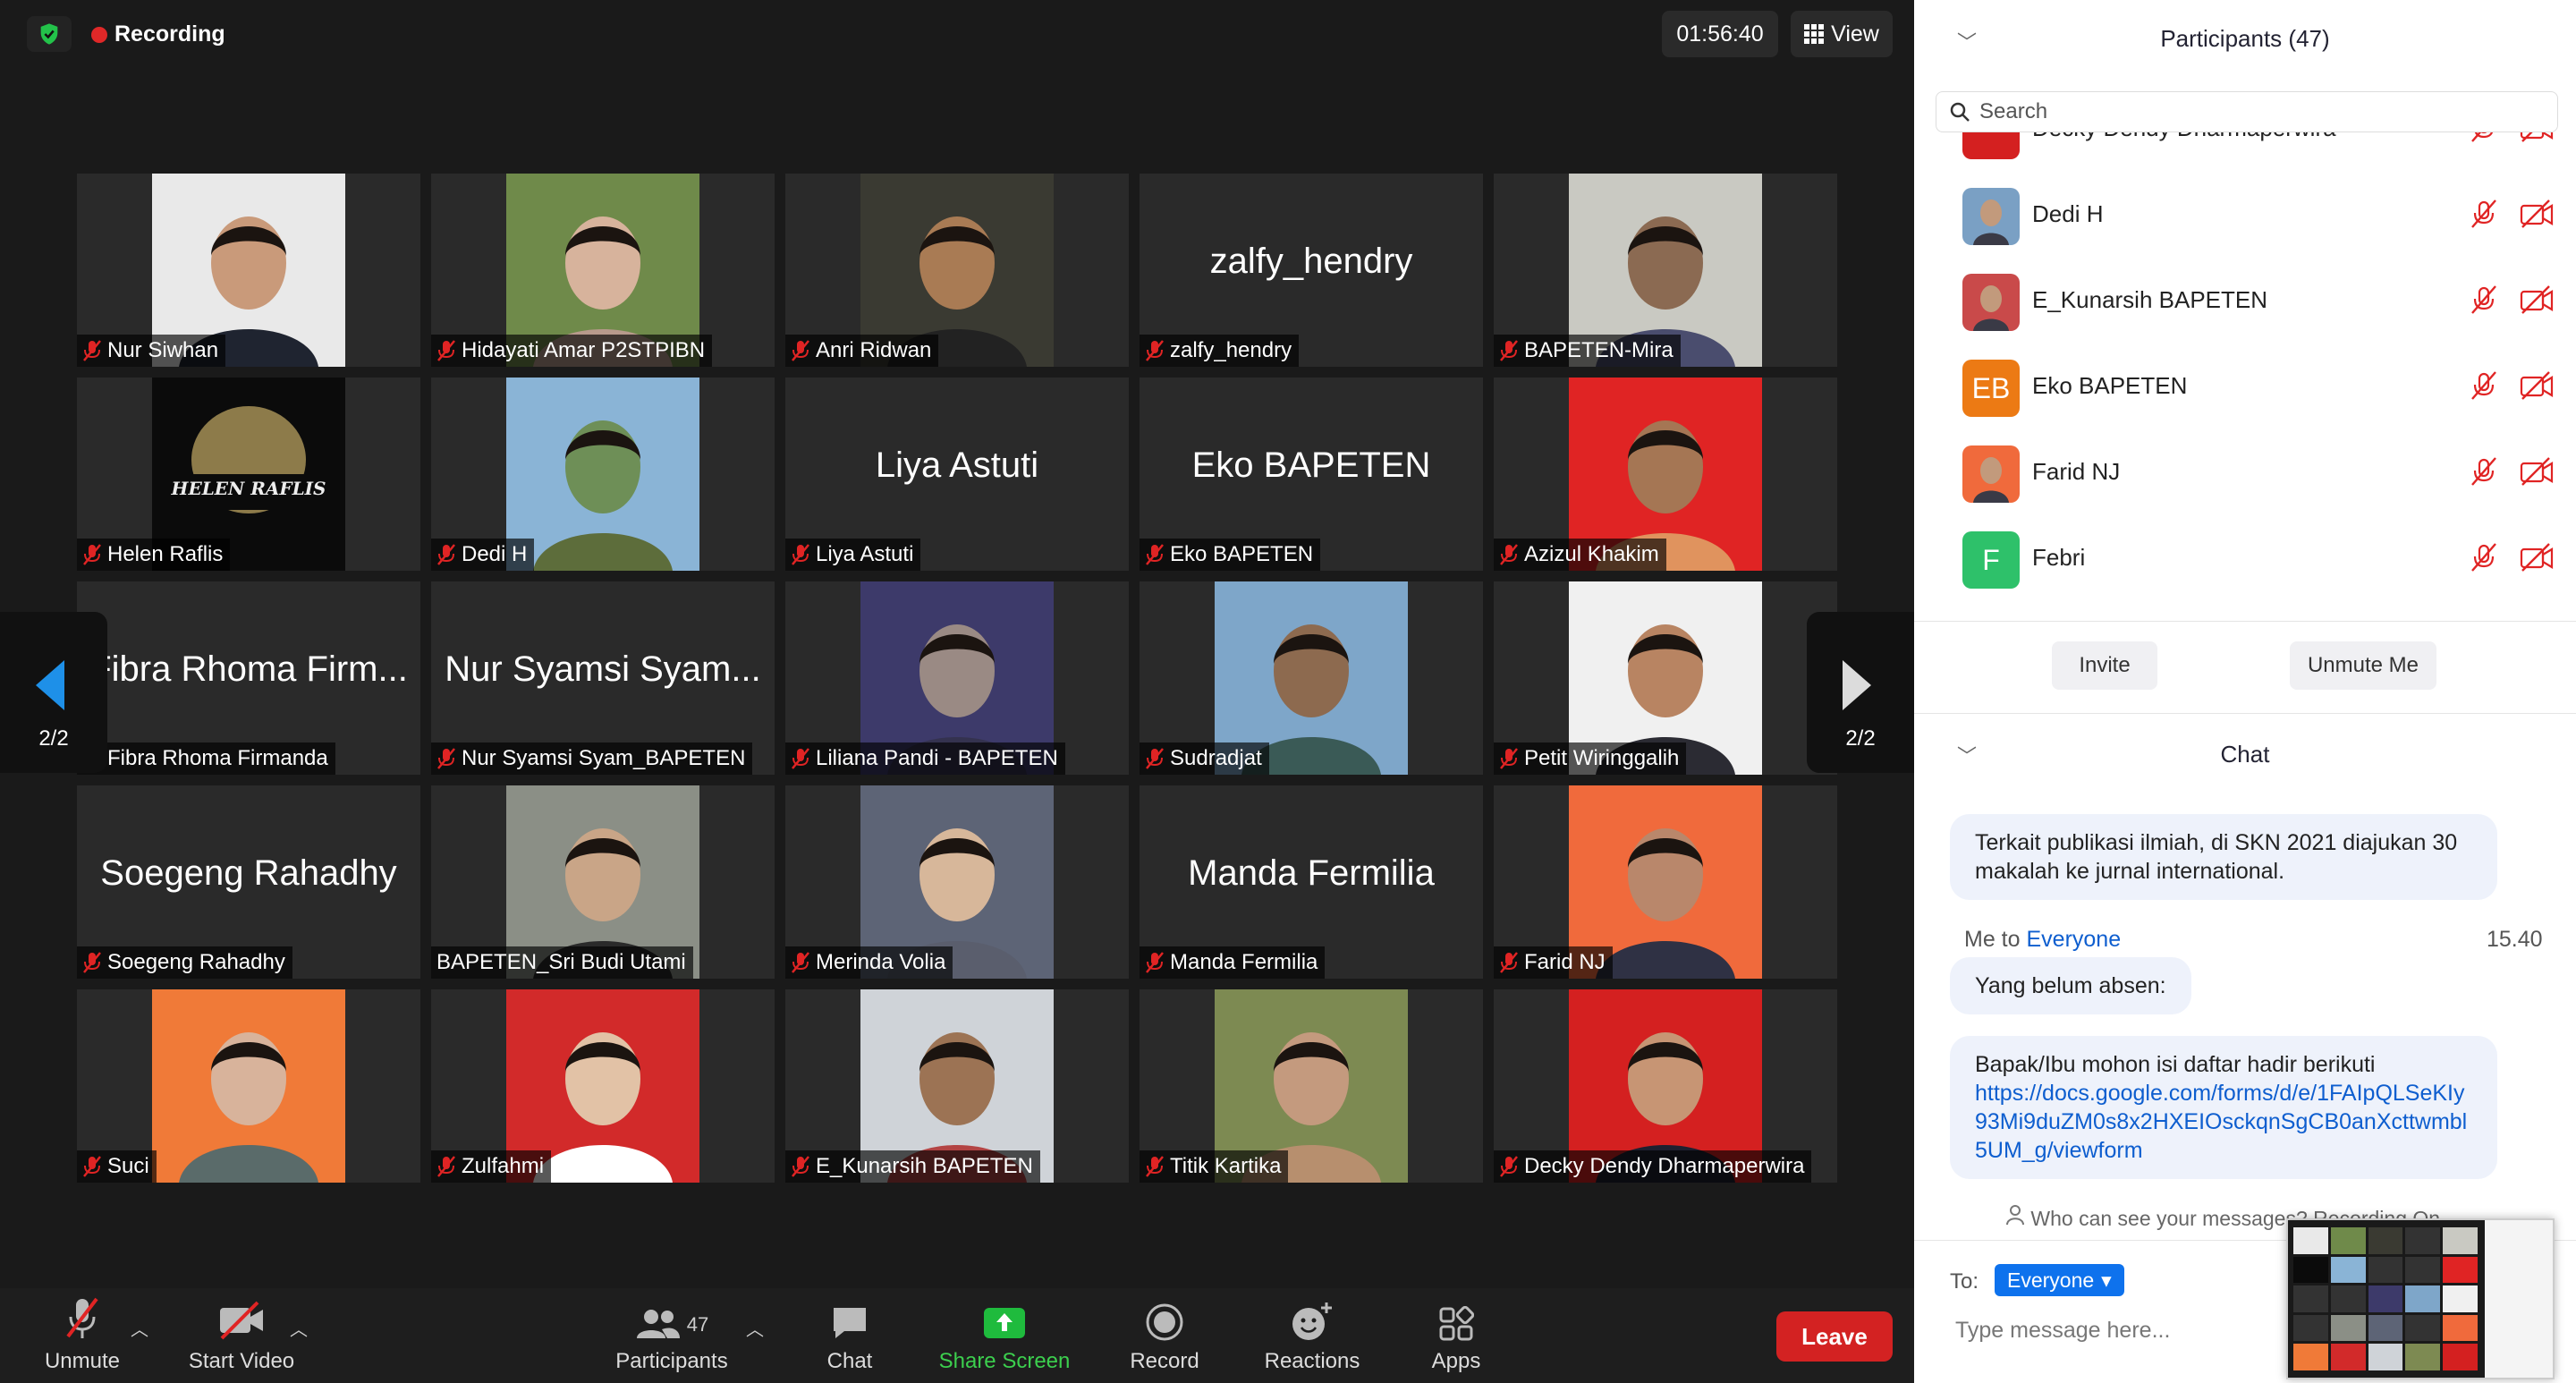  Describe the element at coordinates (299, 1328) in the screenshot. I see `video-options-caret-icon: ︿` at that location.